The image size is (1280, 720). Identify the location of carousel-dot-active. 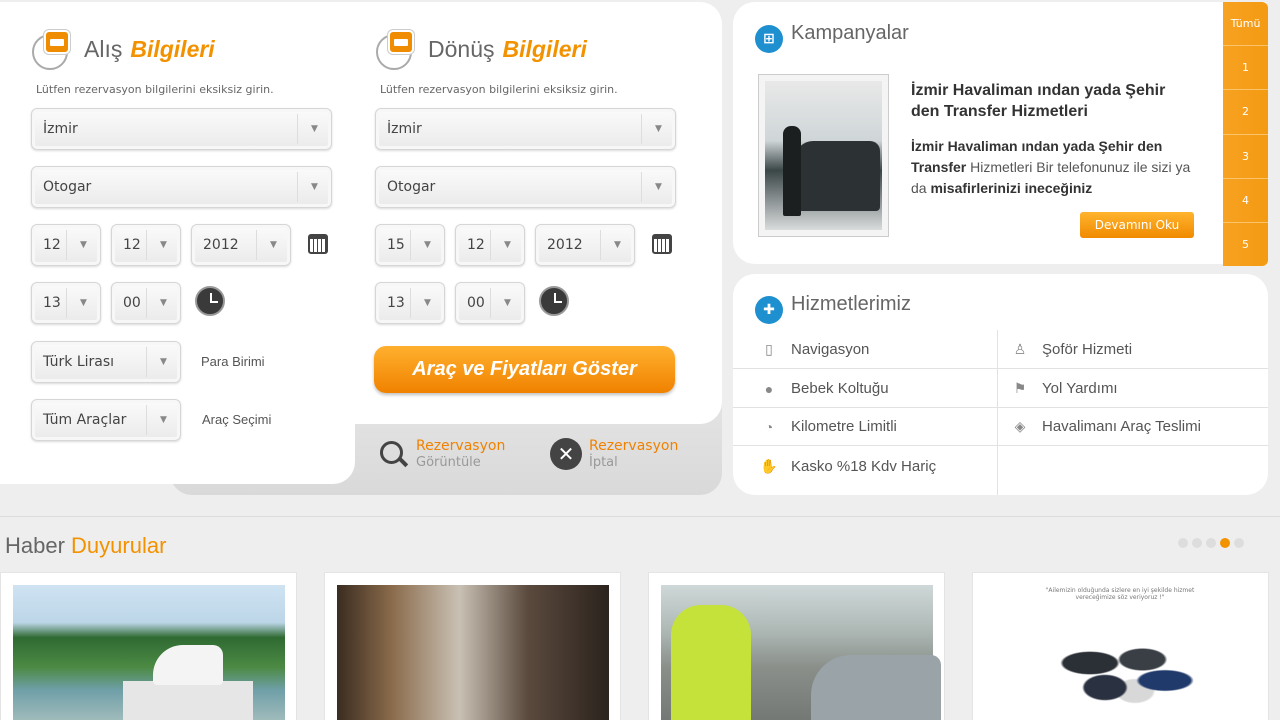
(1225, 543).